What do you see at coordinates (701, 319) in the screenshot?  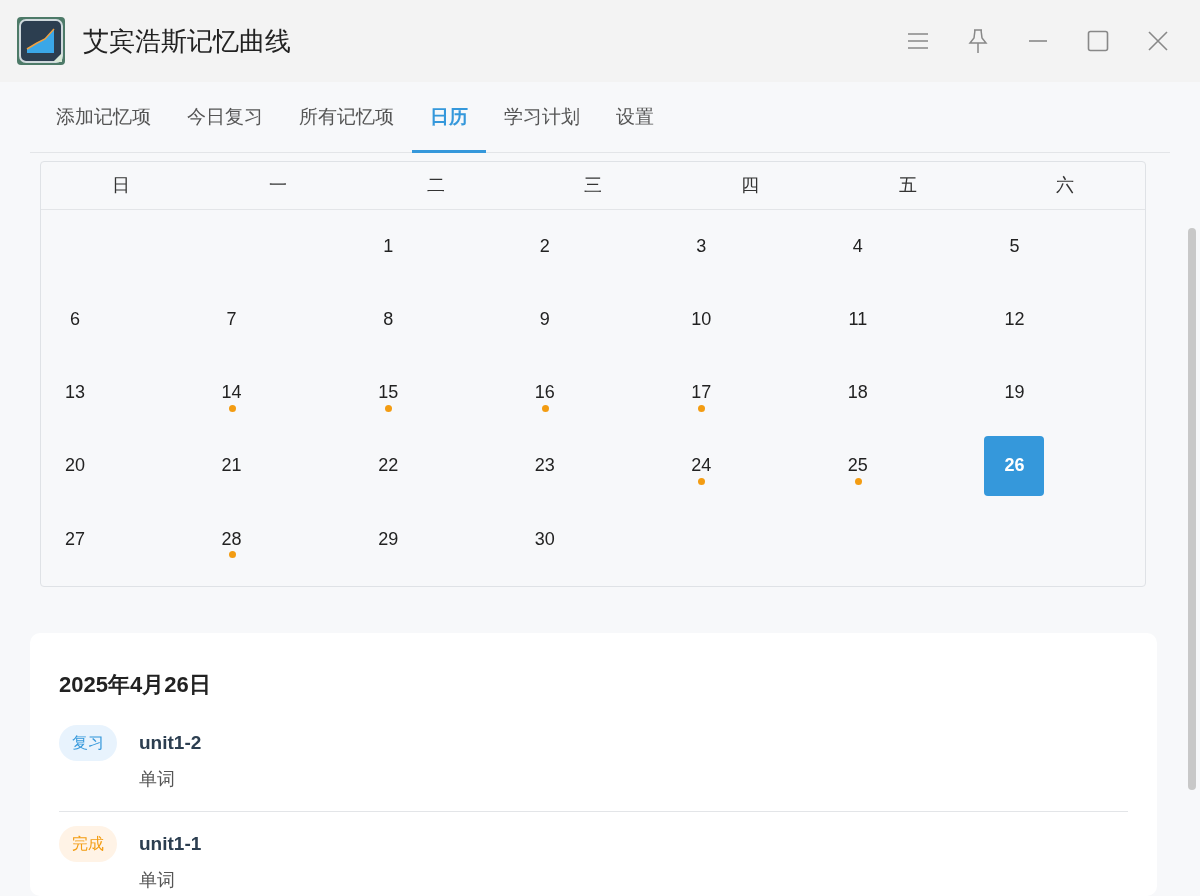 I see `calendar-day: 10` at bounding box center [701, 319].